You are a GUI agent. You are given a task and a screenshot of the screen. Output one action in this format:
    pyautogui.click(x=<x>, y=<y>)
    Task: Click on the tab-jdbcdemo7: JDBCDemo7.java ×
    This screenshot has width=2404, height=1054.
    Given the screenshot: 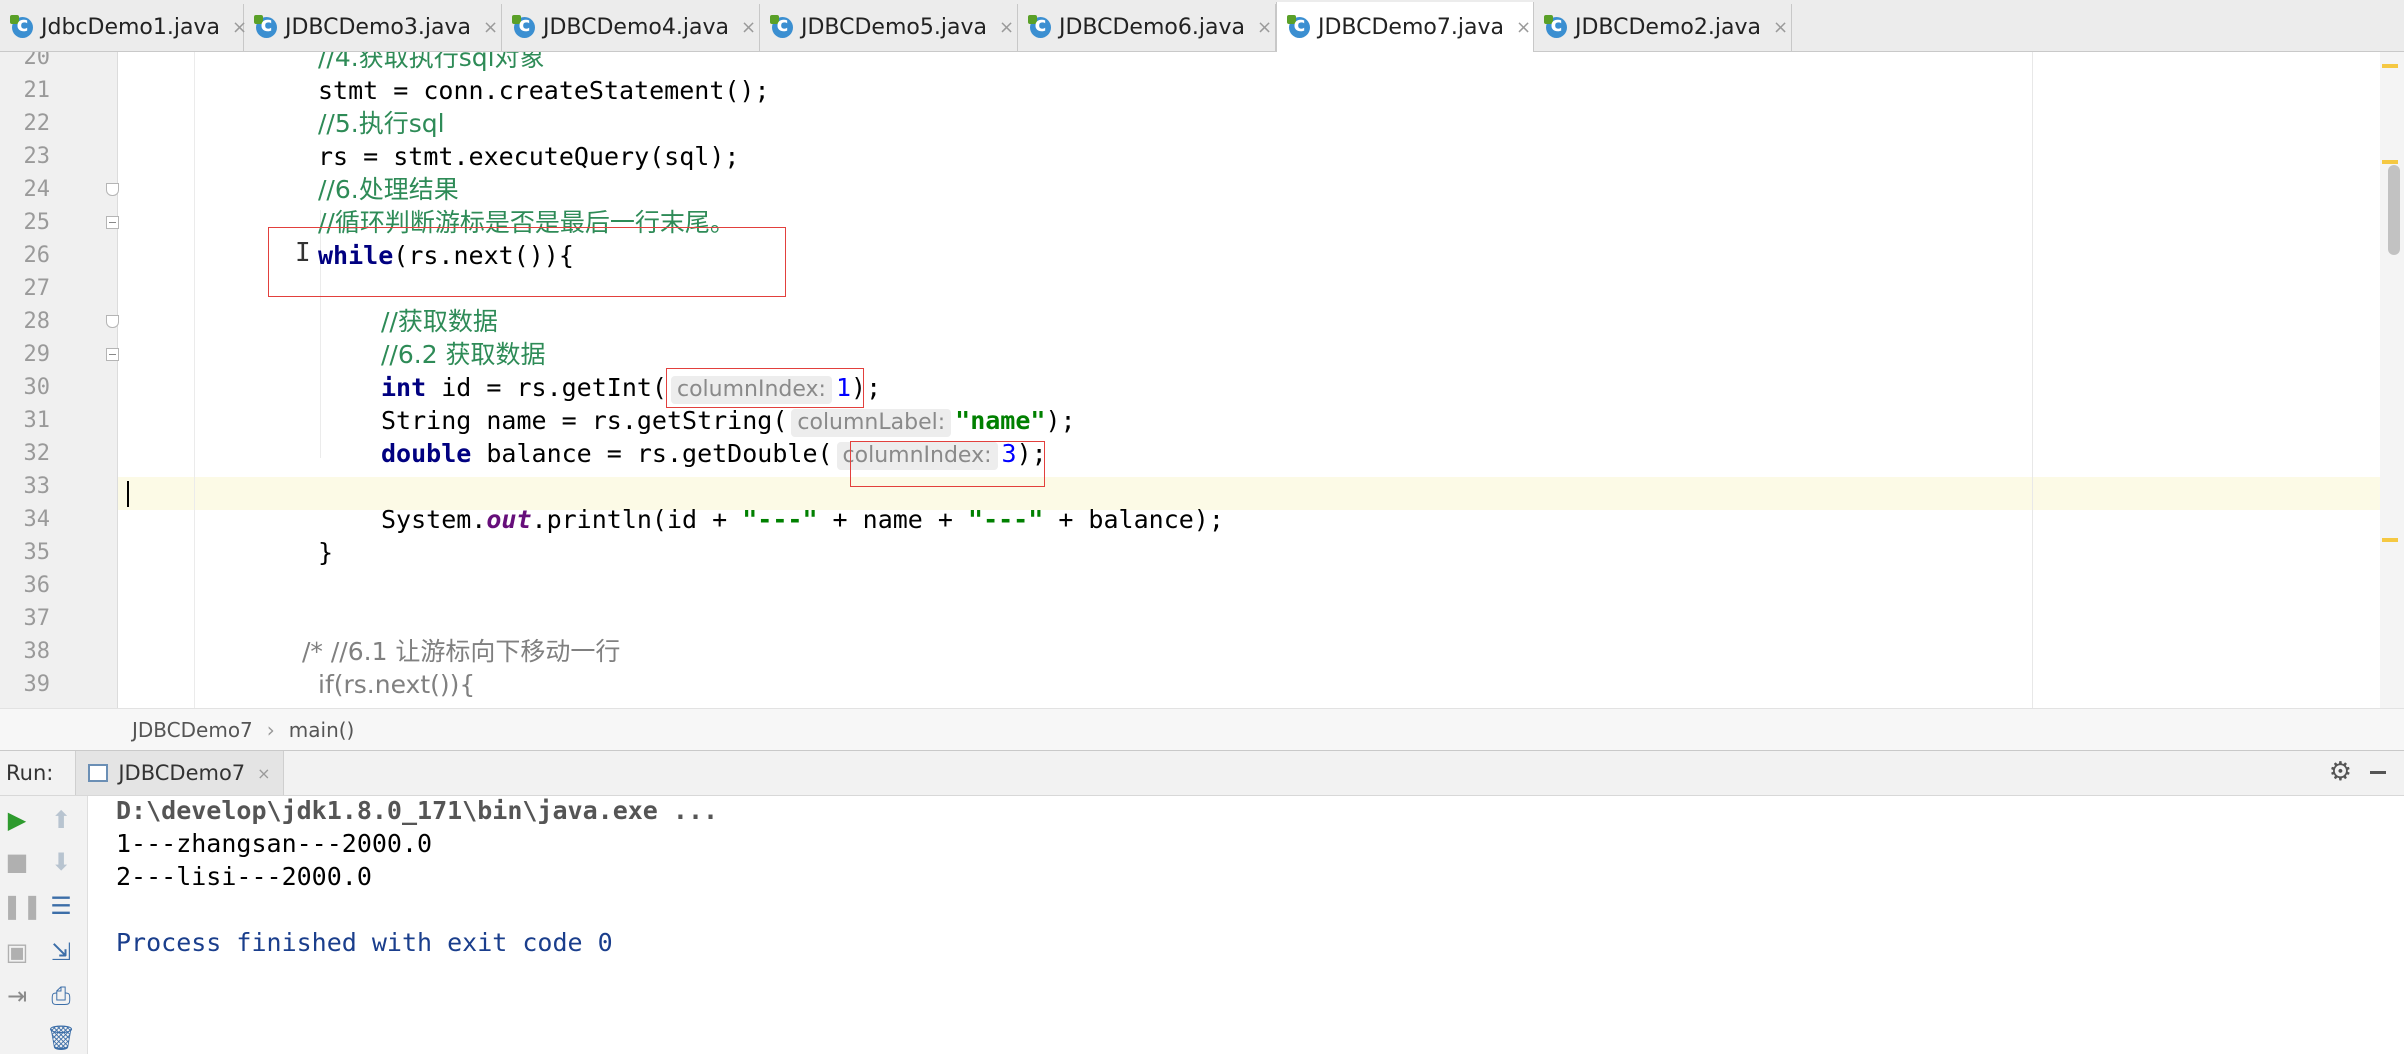 What is the action you would take?
    pyautogui.click(x=1405, y=27)
    